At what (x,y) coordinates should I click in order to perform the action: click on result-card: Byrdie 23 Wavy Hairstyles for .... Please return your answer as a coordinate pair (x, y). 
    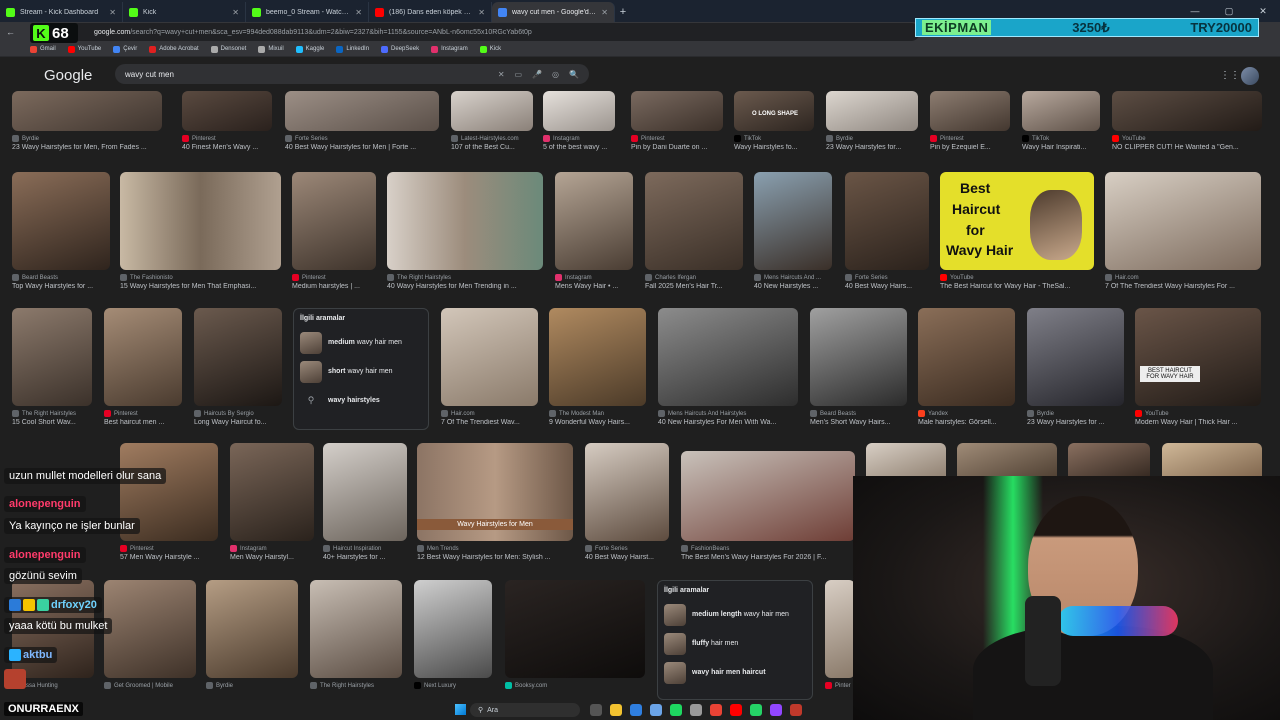
    Looking at the image, I should click on (1075, 367).